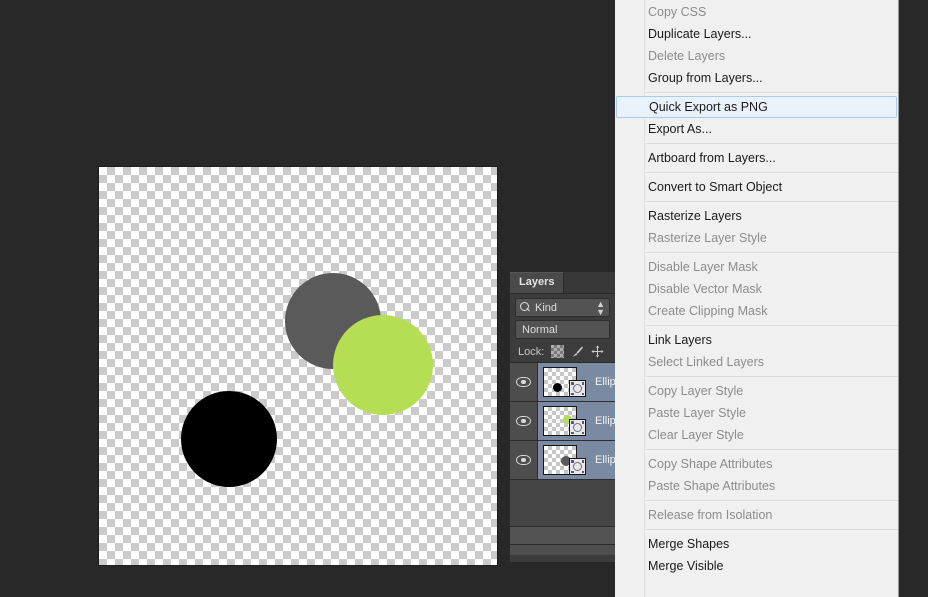  I want to click on layer-list: Ellipse Ellipse Ellipse, so click(562, 421).